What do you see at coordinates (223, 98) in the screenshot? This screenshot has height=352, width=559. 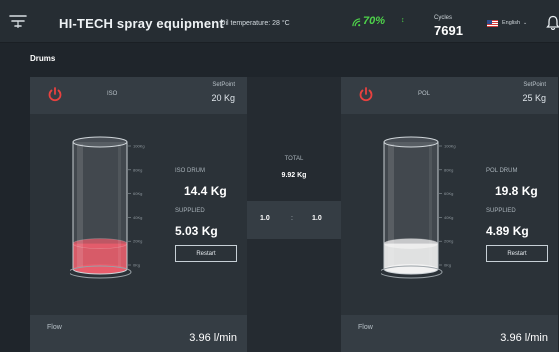 I see `setpoint-value: 20 Kg` at bounding box center [223, 98].